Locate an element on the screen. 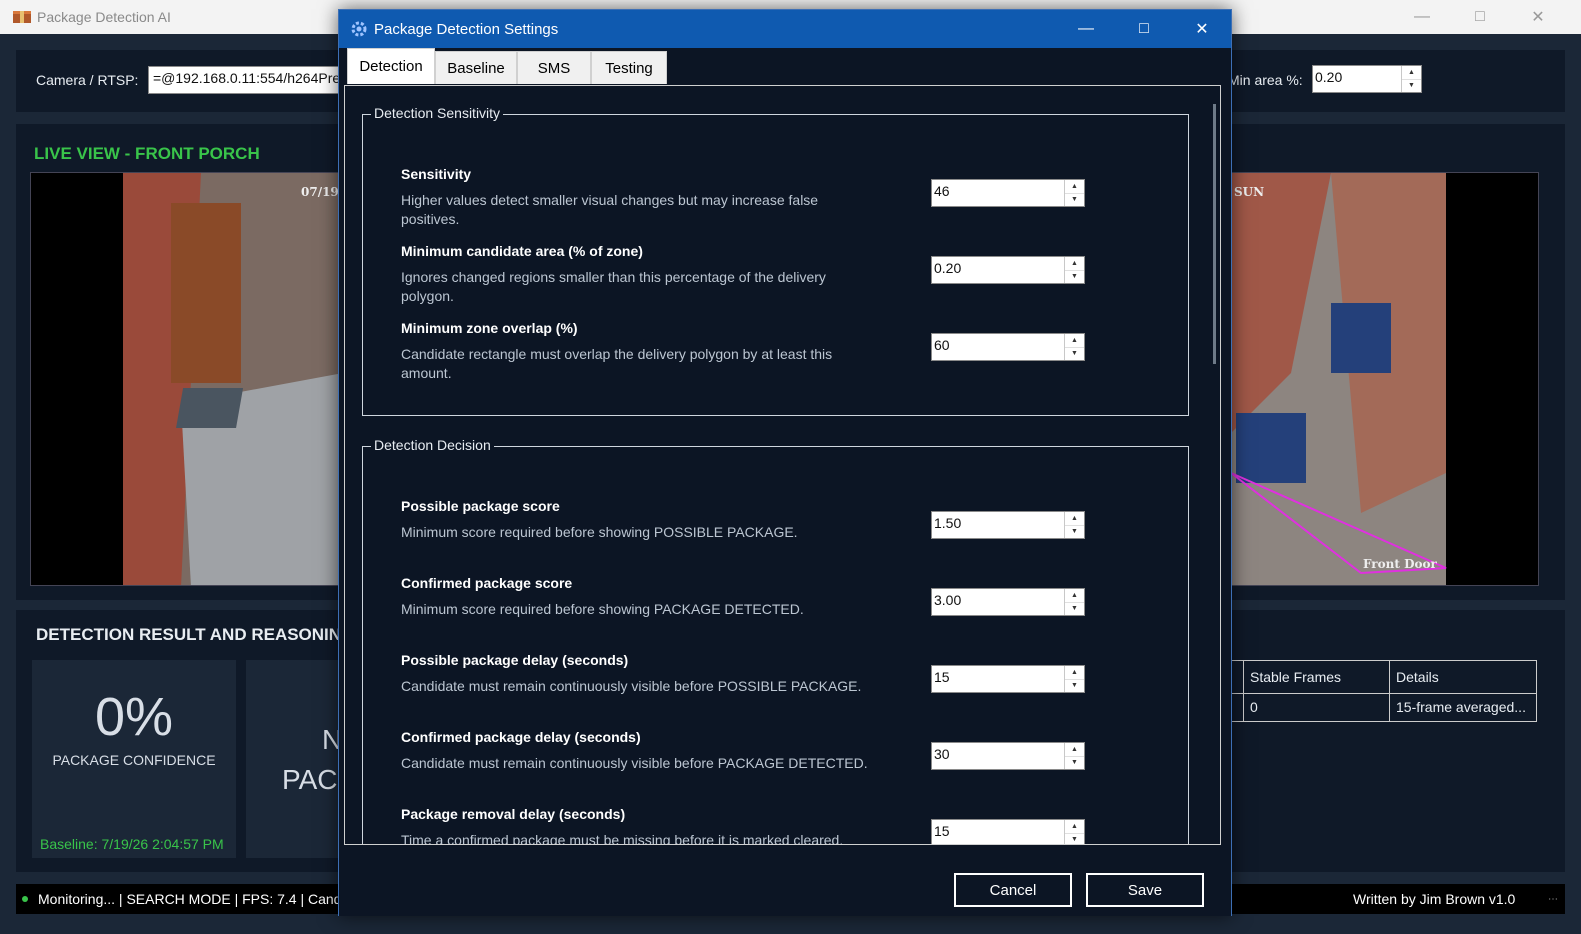  table-header: Details is located at coordinates (1463, 677).